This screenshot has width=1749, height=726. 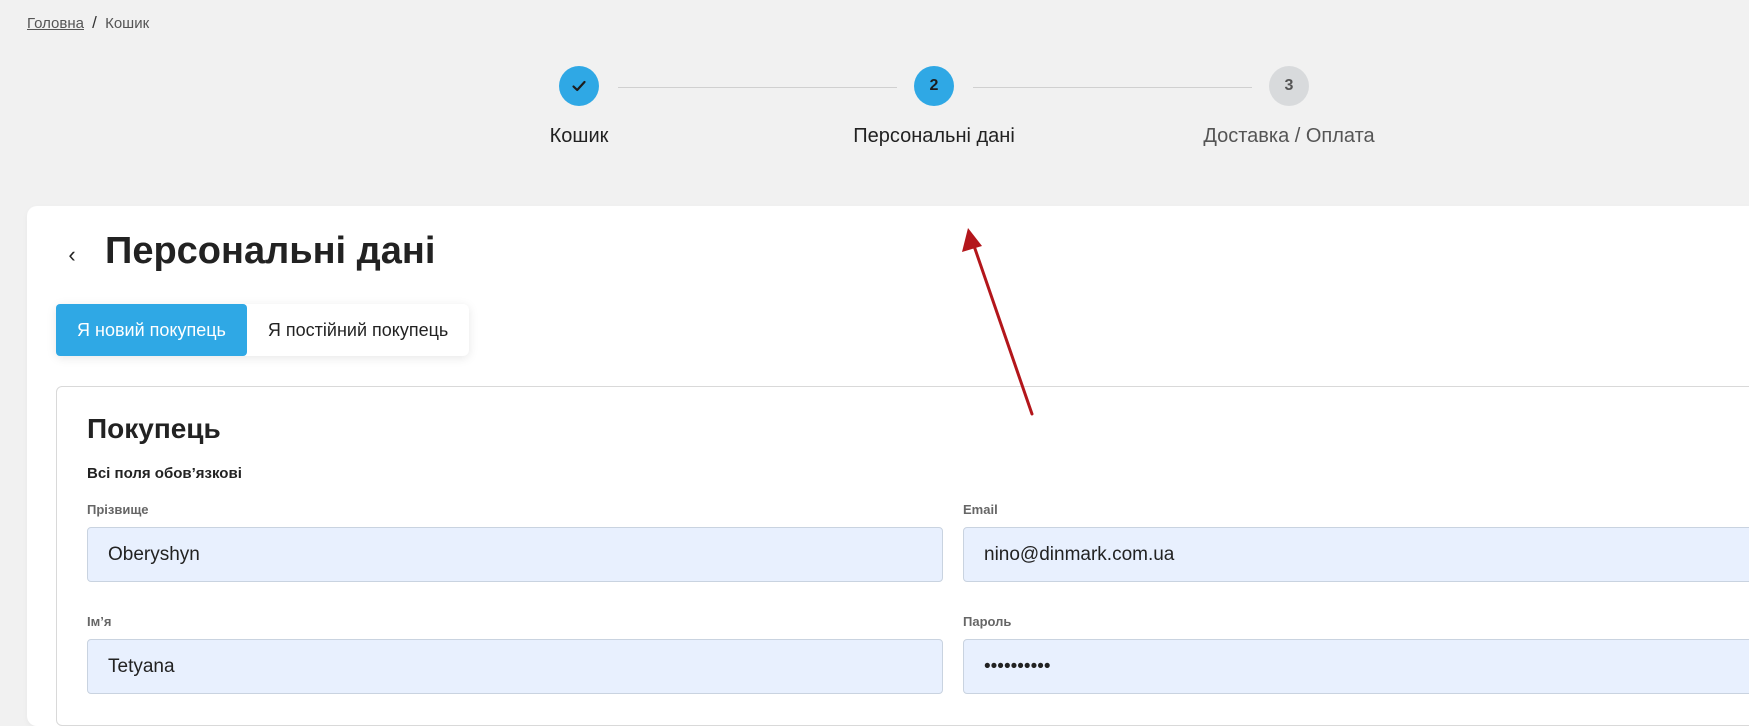 What do you see at coordinates (998, 322) in the screenshot?
I see `annotation-arrow-icon` at bounding box center [998, 322].